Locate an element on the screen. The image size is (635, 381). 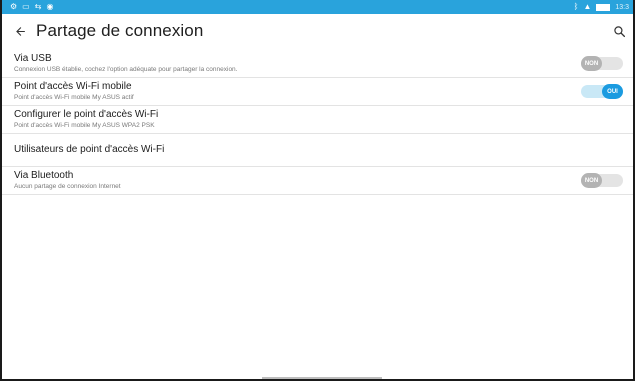
back-button is located at coordinates (20, 31).